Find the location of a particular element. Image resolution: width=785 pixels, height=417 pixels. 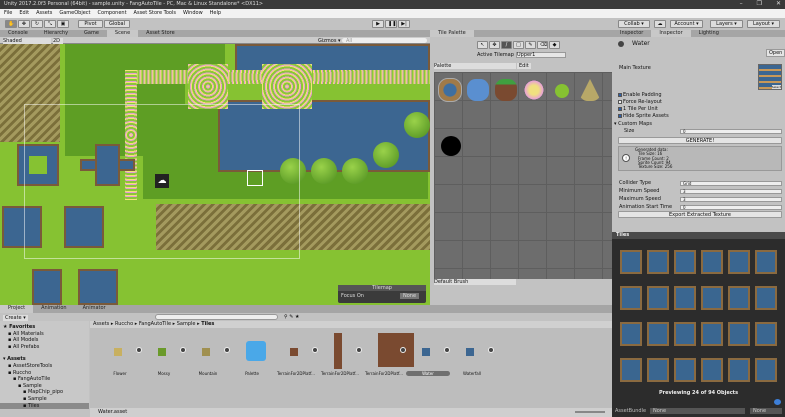

tree-item: ▪ Sample is located at coordinates (35, 399).